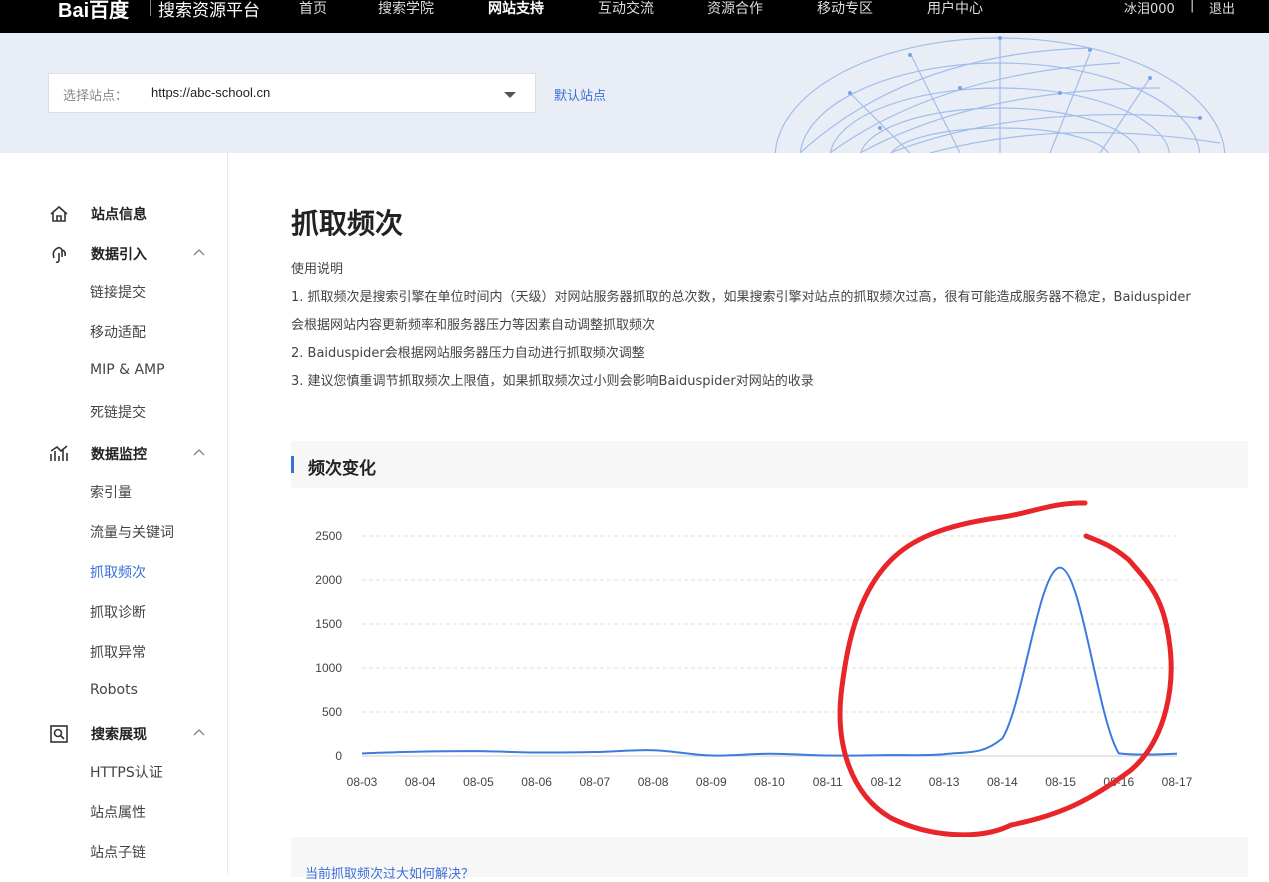 Image resolution: width=1269 pixels, height=882 pixels. What do you see at coordinates (468, 353) in the screenshot?
I see `usage-line: 2. Baiduspider会根据网站服务器压力自动进行抓取频次调整` at bounding box center [468, 353].